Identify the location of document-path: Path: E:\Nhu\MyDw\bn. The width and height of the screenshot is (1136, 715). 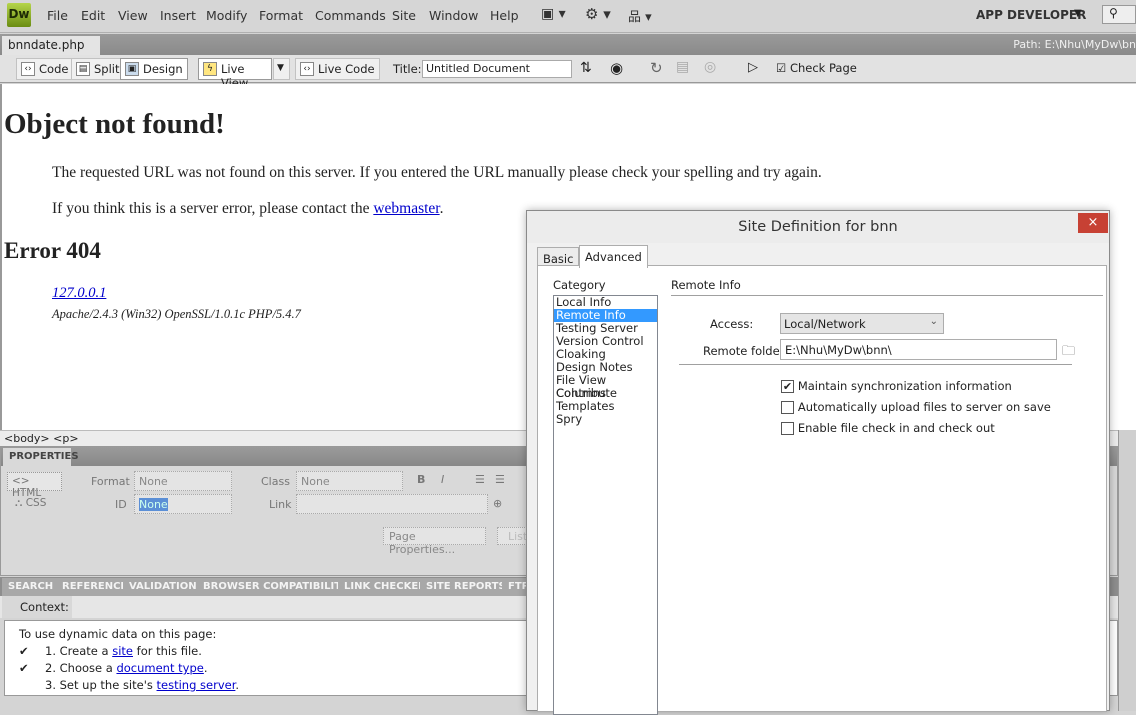
(1074, 44).